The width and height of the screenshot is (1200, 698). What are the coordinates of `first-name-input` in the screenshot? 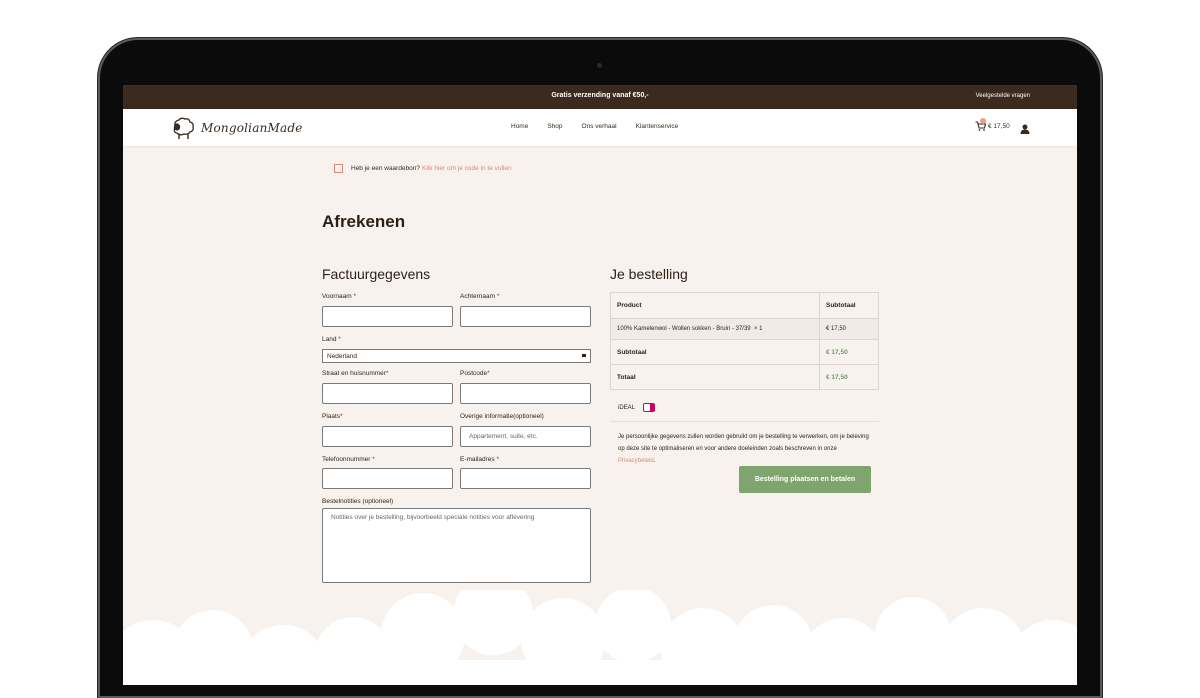 It's located at (387, 316).